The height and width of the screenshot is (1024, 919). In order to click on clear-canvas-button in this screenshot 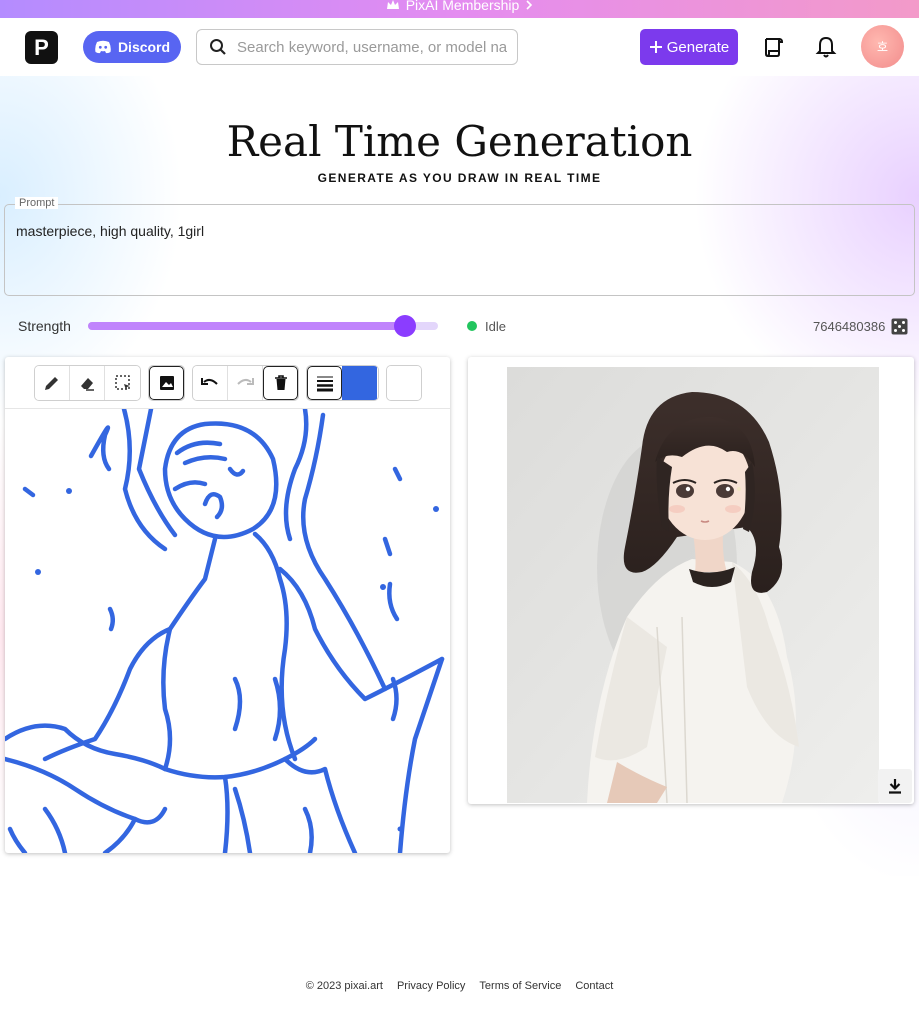, I will do `click(280, 383)`.